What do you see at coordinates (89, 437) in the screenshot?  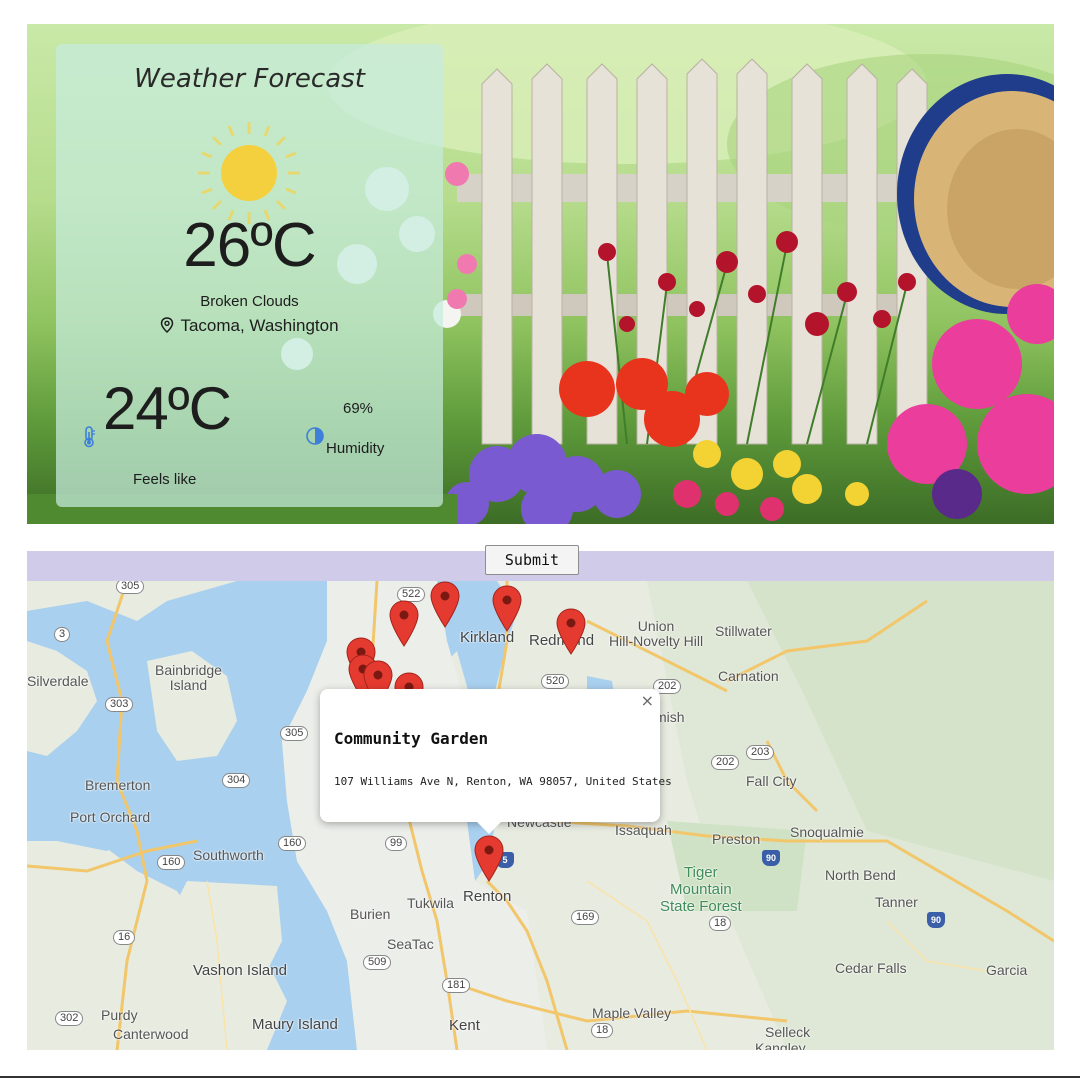 I see `thermometer-icon` at bounding box center [89, 437].